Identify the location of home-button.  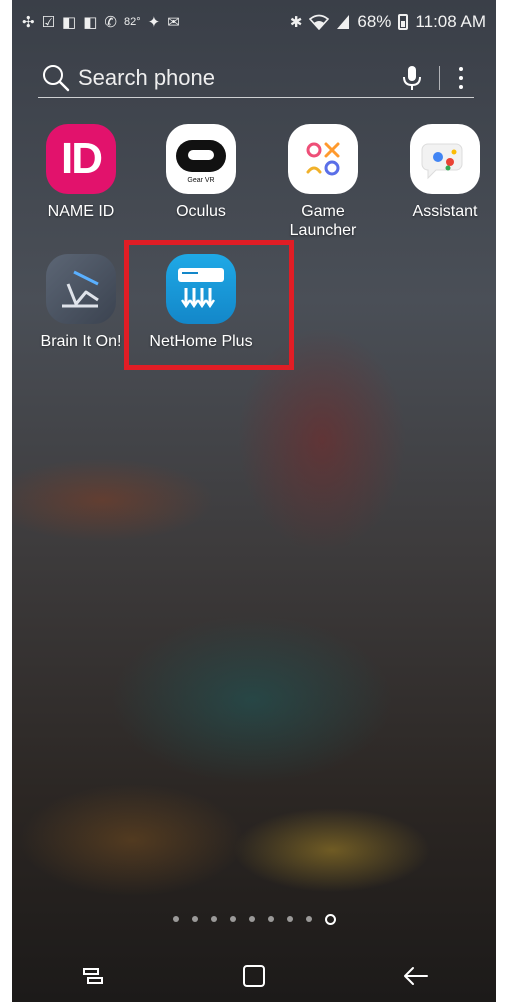
(254, 976).